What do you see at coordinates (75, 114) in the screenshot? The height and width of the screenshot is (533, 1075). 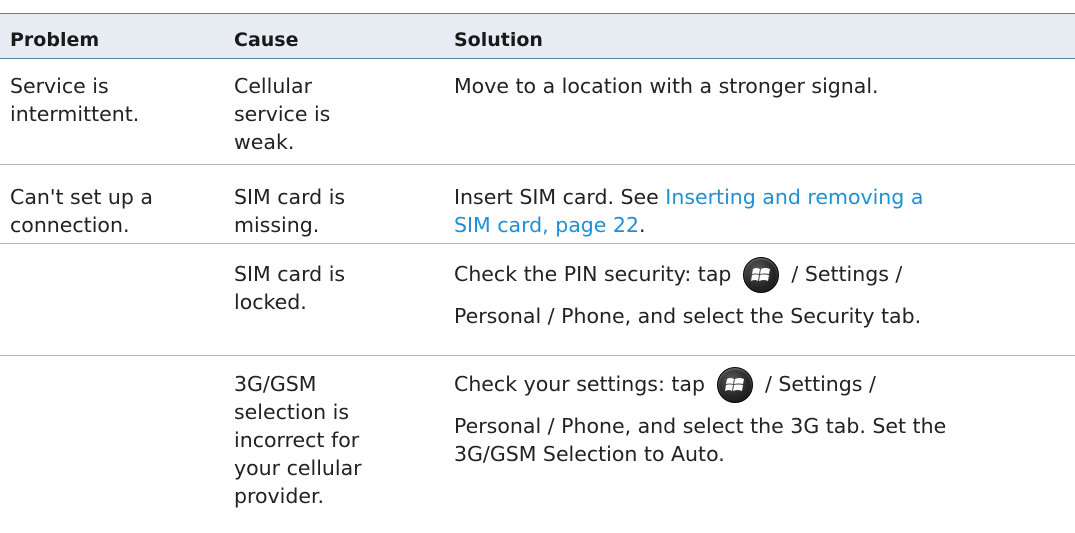 I see `row1-problem-line: intermittent.` at bounding box center [75, 114].